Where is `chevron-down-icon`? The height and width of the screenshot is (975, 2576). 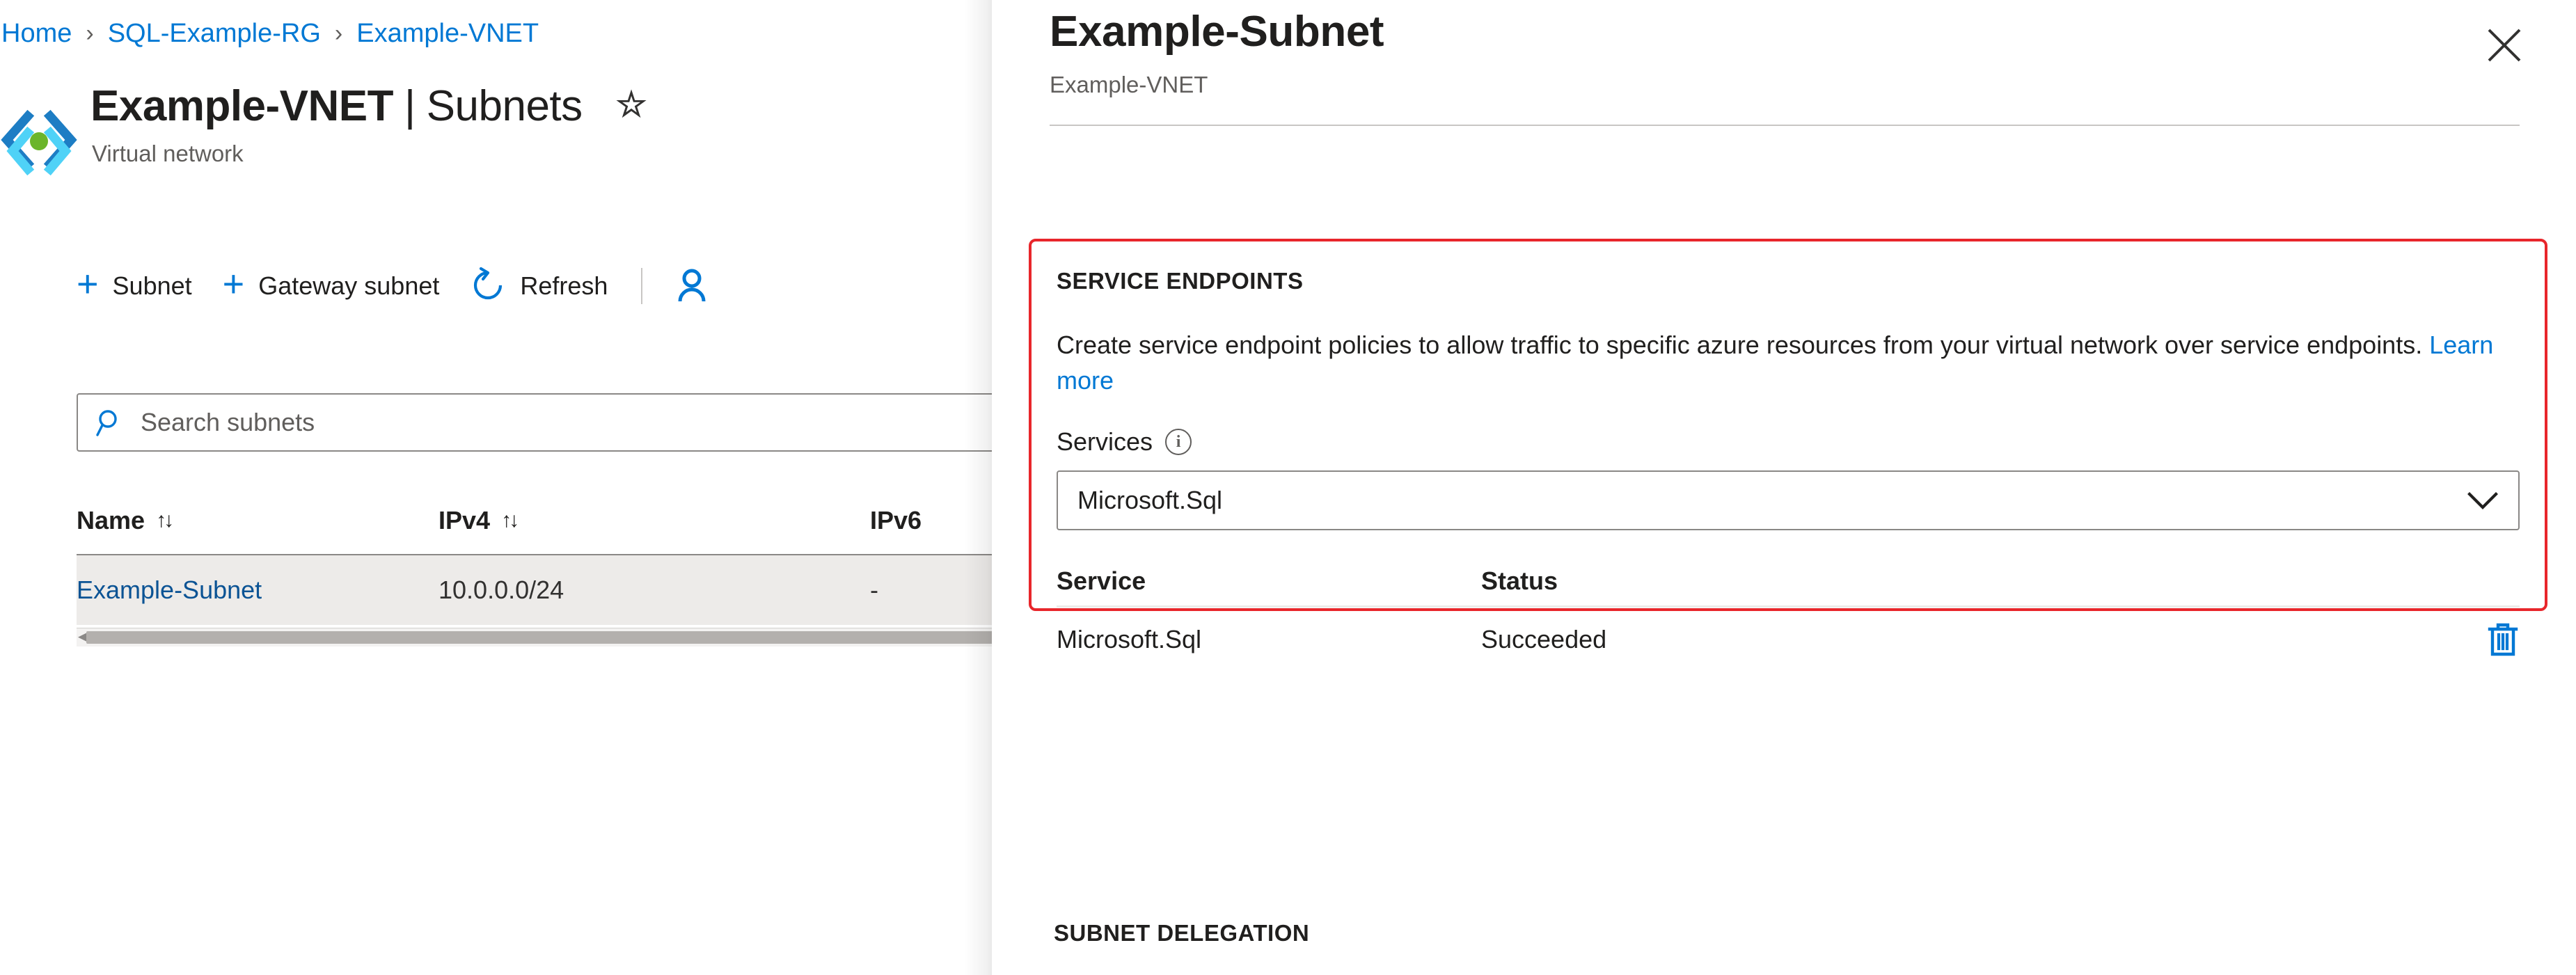 chevron-down-icon is located at coordinates (2483, 501).